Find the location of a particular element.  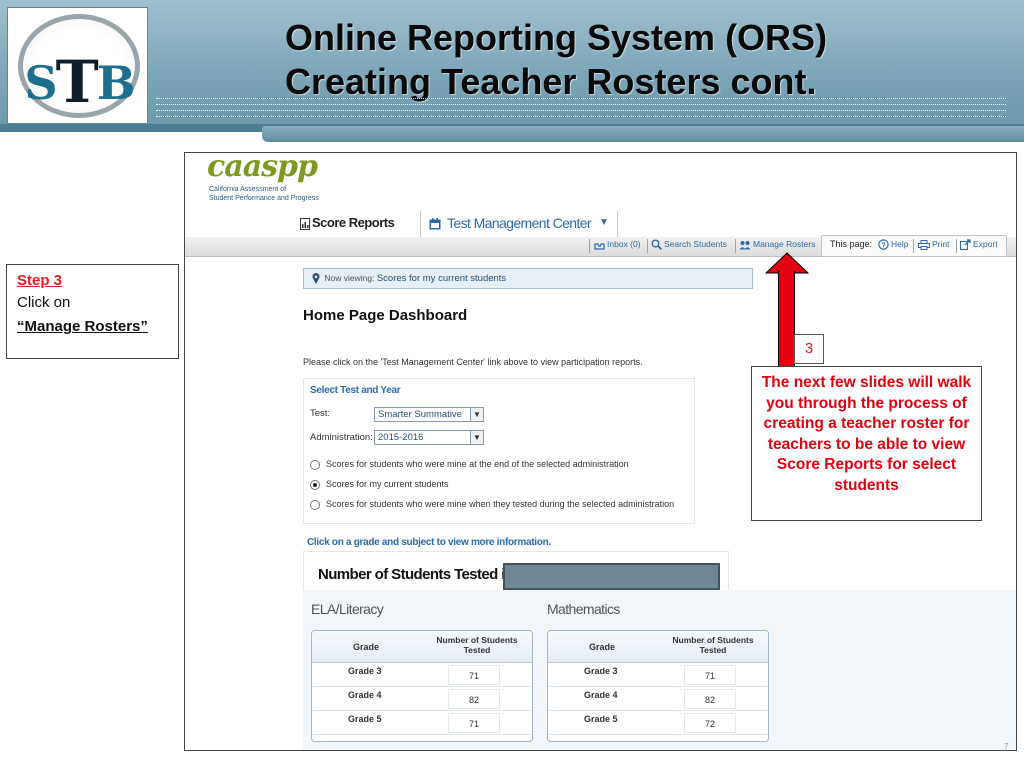

nav-score-reports: Score Reports is located at coordinates (347, 222).